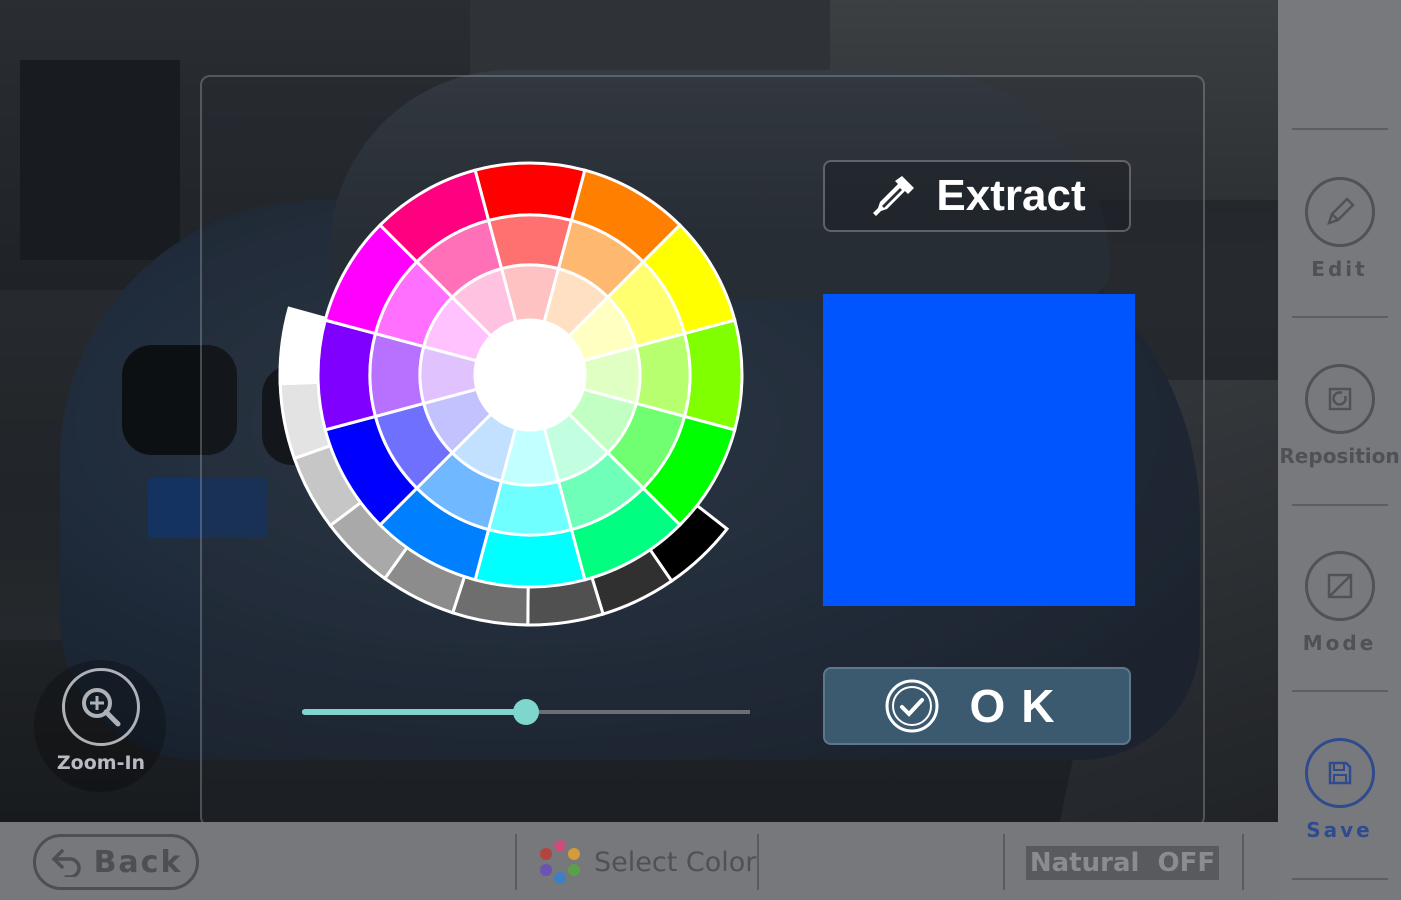 The height and width of the screenshot is (900, 1401). What do you see at coordinates (979, 450) in the screenshot?
I see `selected-color-swatch` at bounding box center [979, 450].